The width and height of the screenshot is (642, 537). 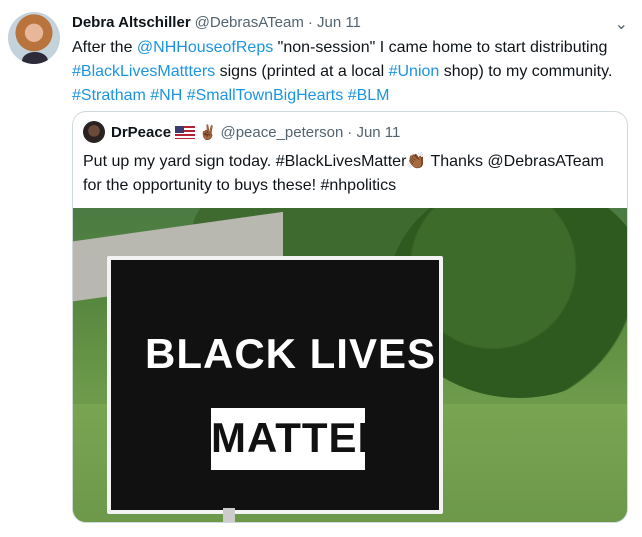 What do you see at coordinates (414, 71) in the screenshot?
I see `hashtag-link: #Union` at bounding box center [414, 71].